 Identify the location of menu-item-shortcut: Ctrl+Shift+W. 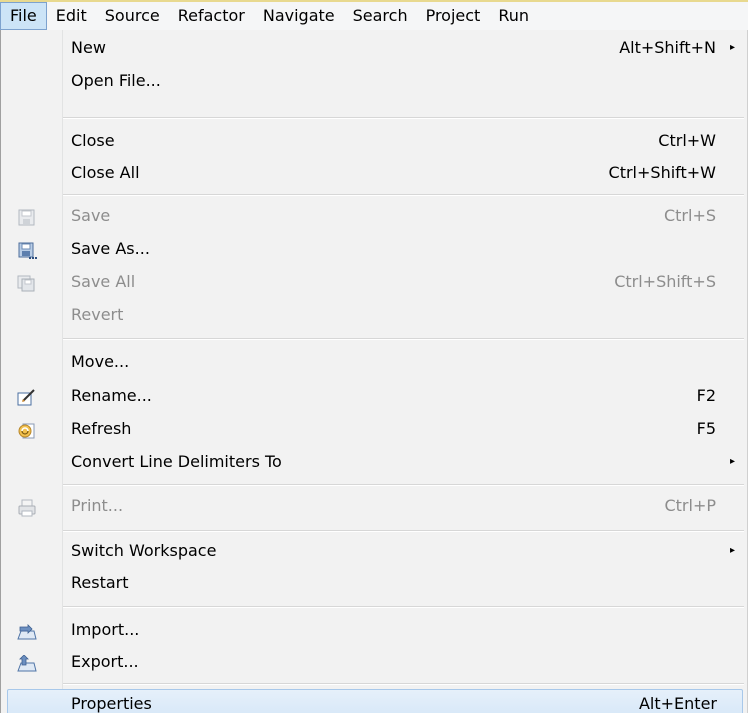
(662, 172).